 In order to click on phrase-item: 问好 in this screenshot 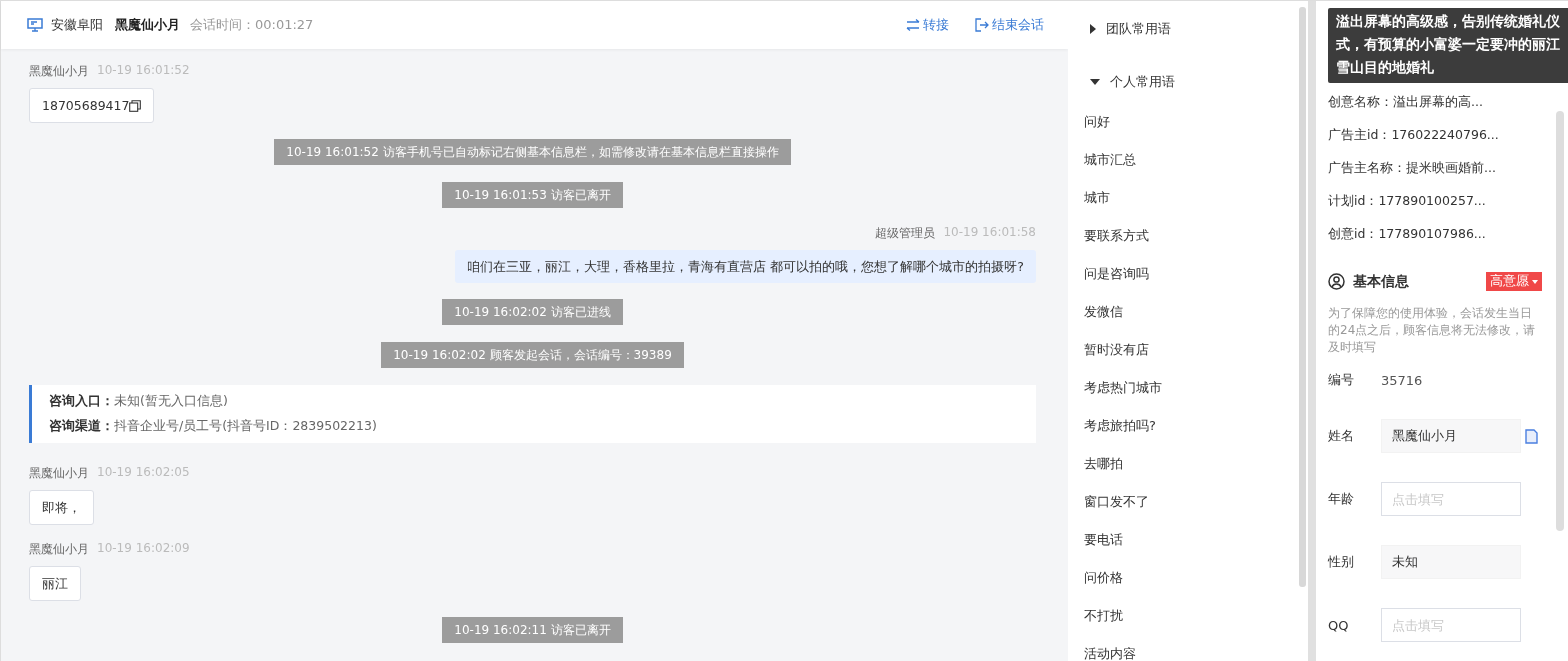, I will do `click(1191, 122)`.